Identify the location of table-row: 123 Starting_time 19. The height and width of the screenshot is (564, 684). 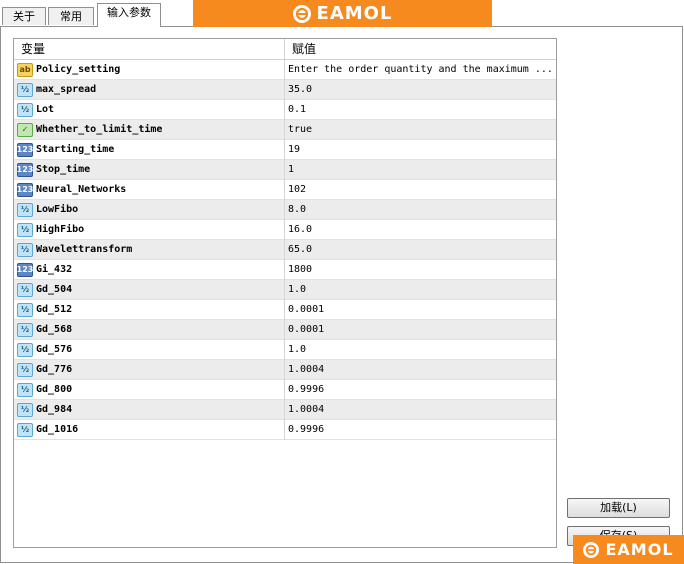
(285, 149).